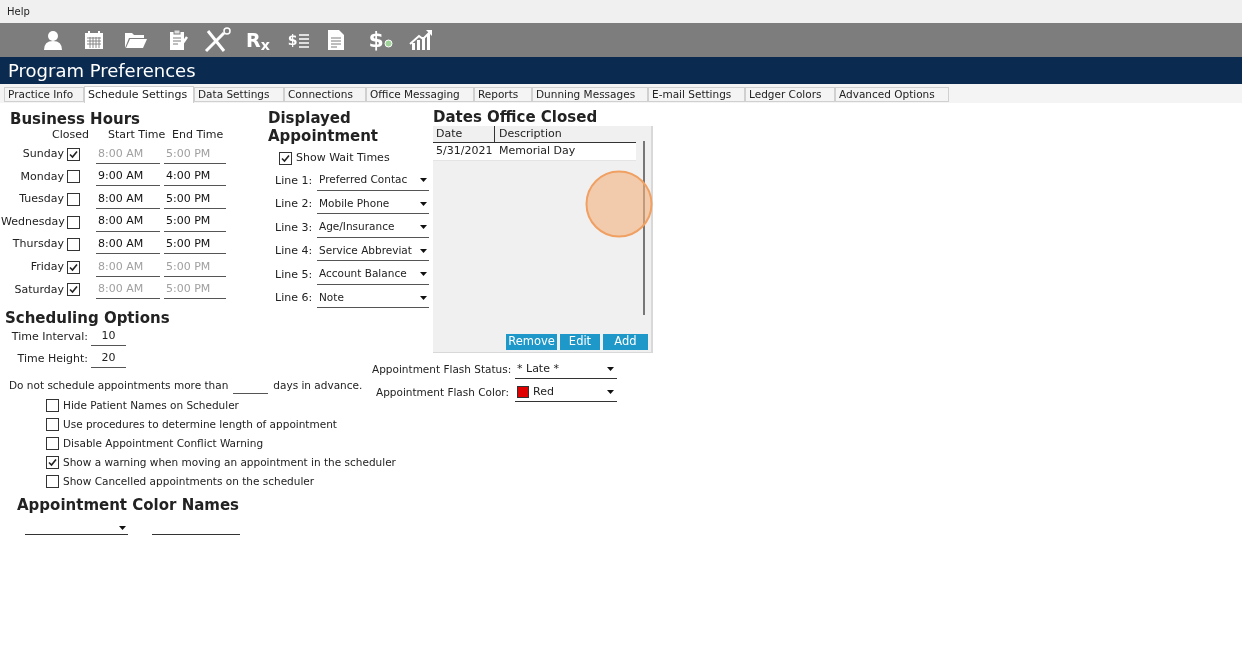 Image resolution: width=1242 pixels, height=668 pixels. What do you see at coordinates (229, 462) in the screenshot?
I see `checkbox-label: Show a warning when moving an appointment in the scheduler` at bounding box center [229, 462].